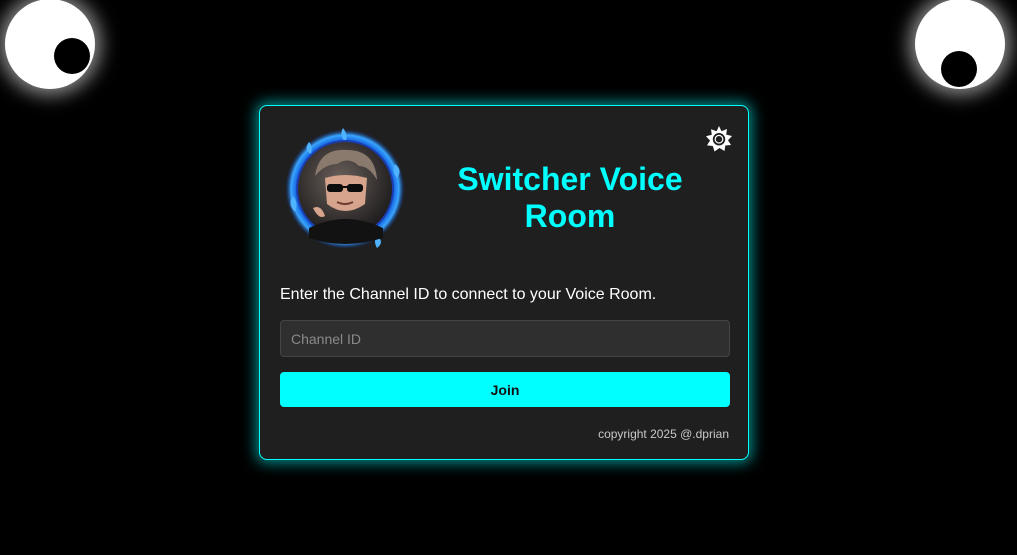  Describe the element at coordinates (50, 44) in the screenshot. I see `left-googly-eye` at that location.